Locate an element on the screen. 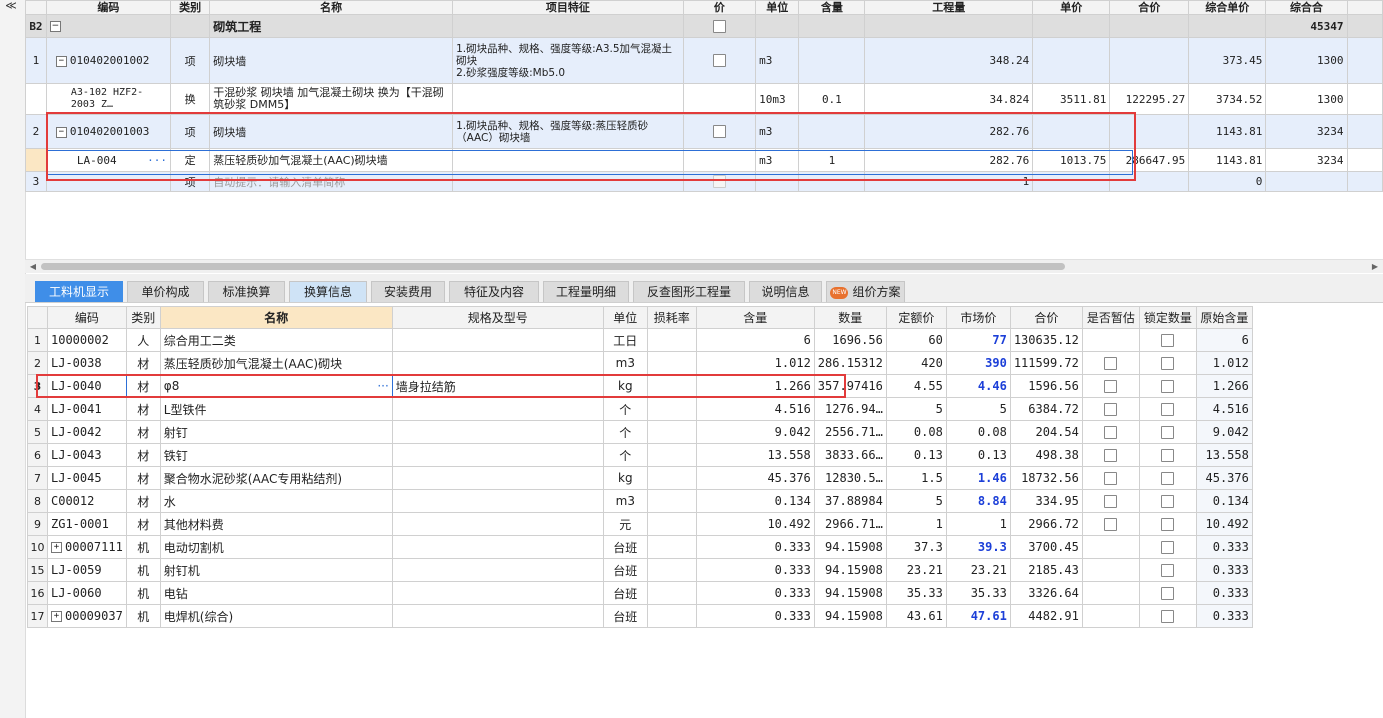 The height and width of the screenshot is (718, 1383). market-price-cell: 23.21 is located at coordinates (978, 570).